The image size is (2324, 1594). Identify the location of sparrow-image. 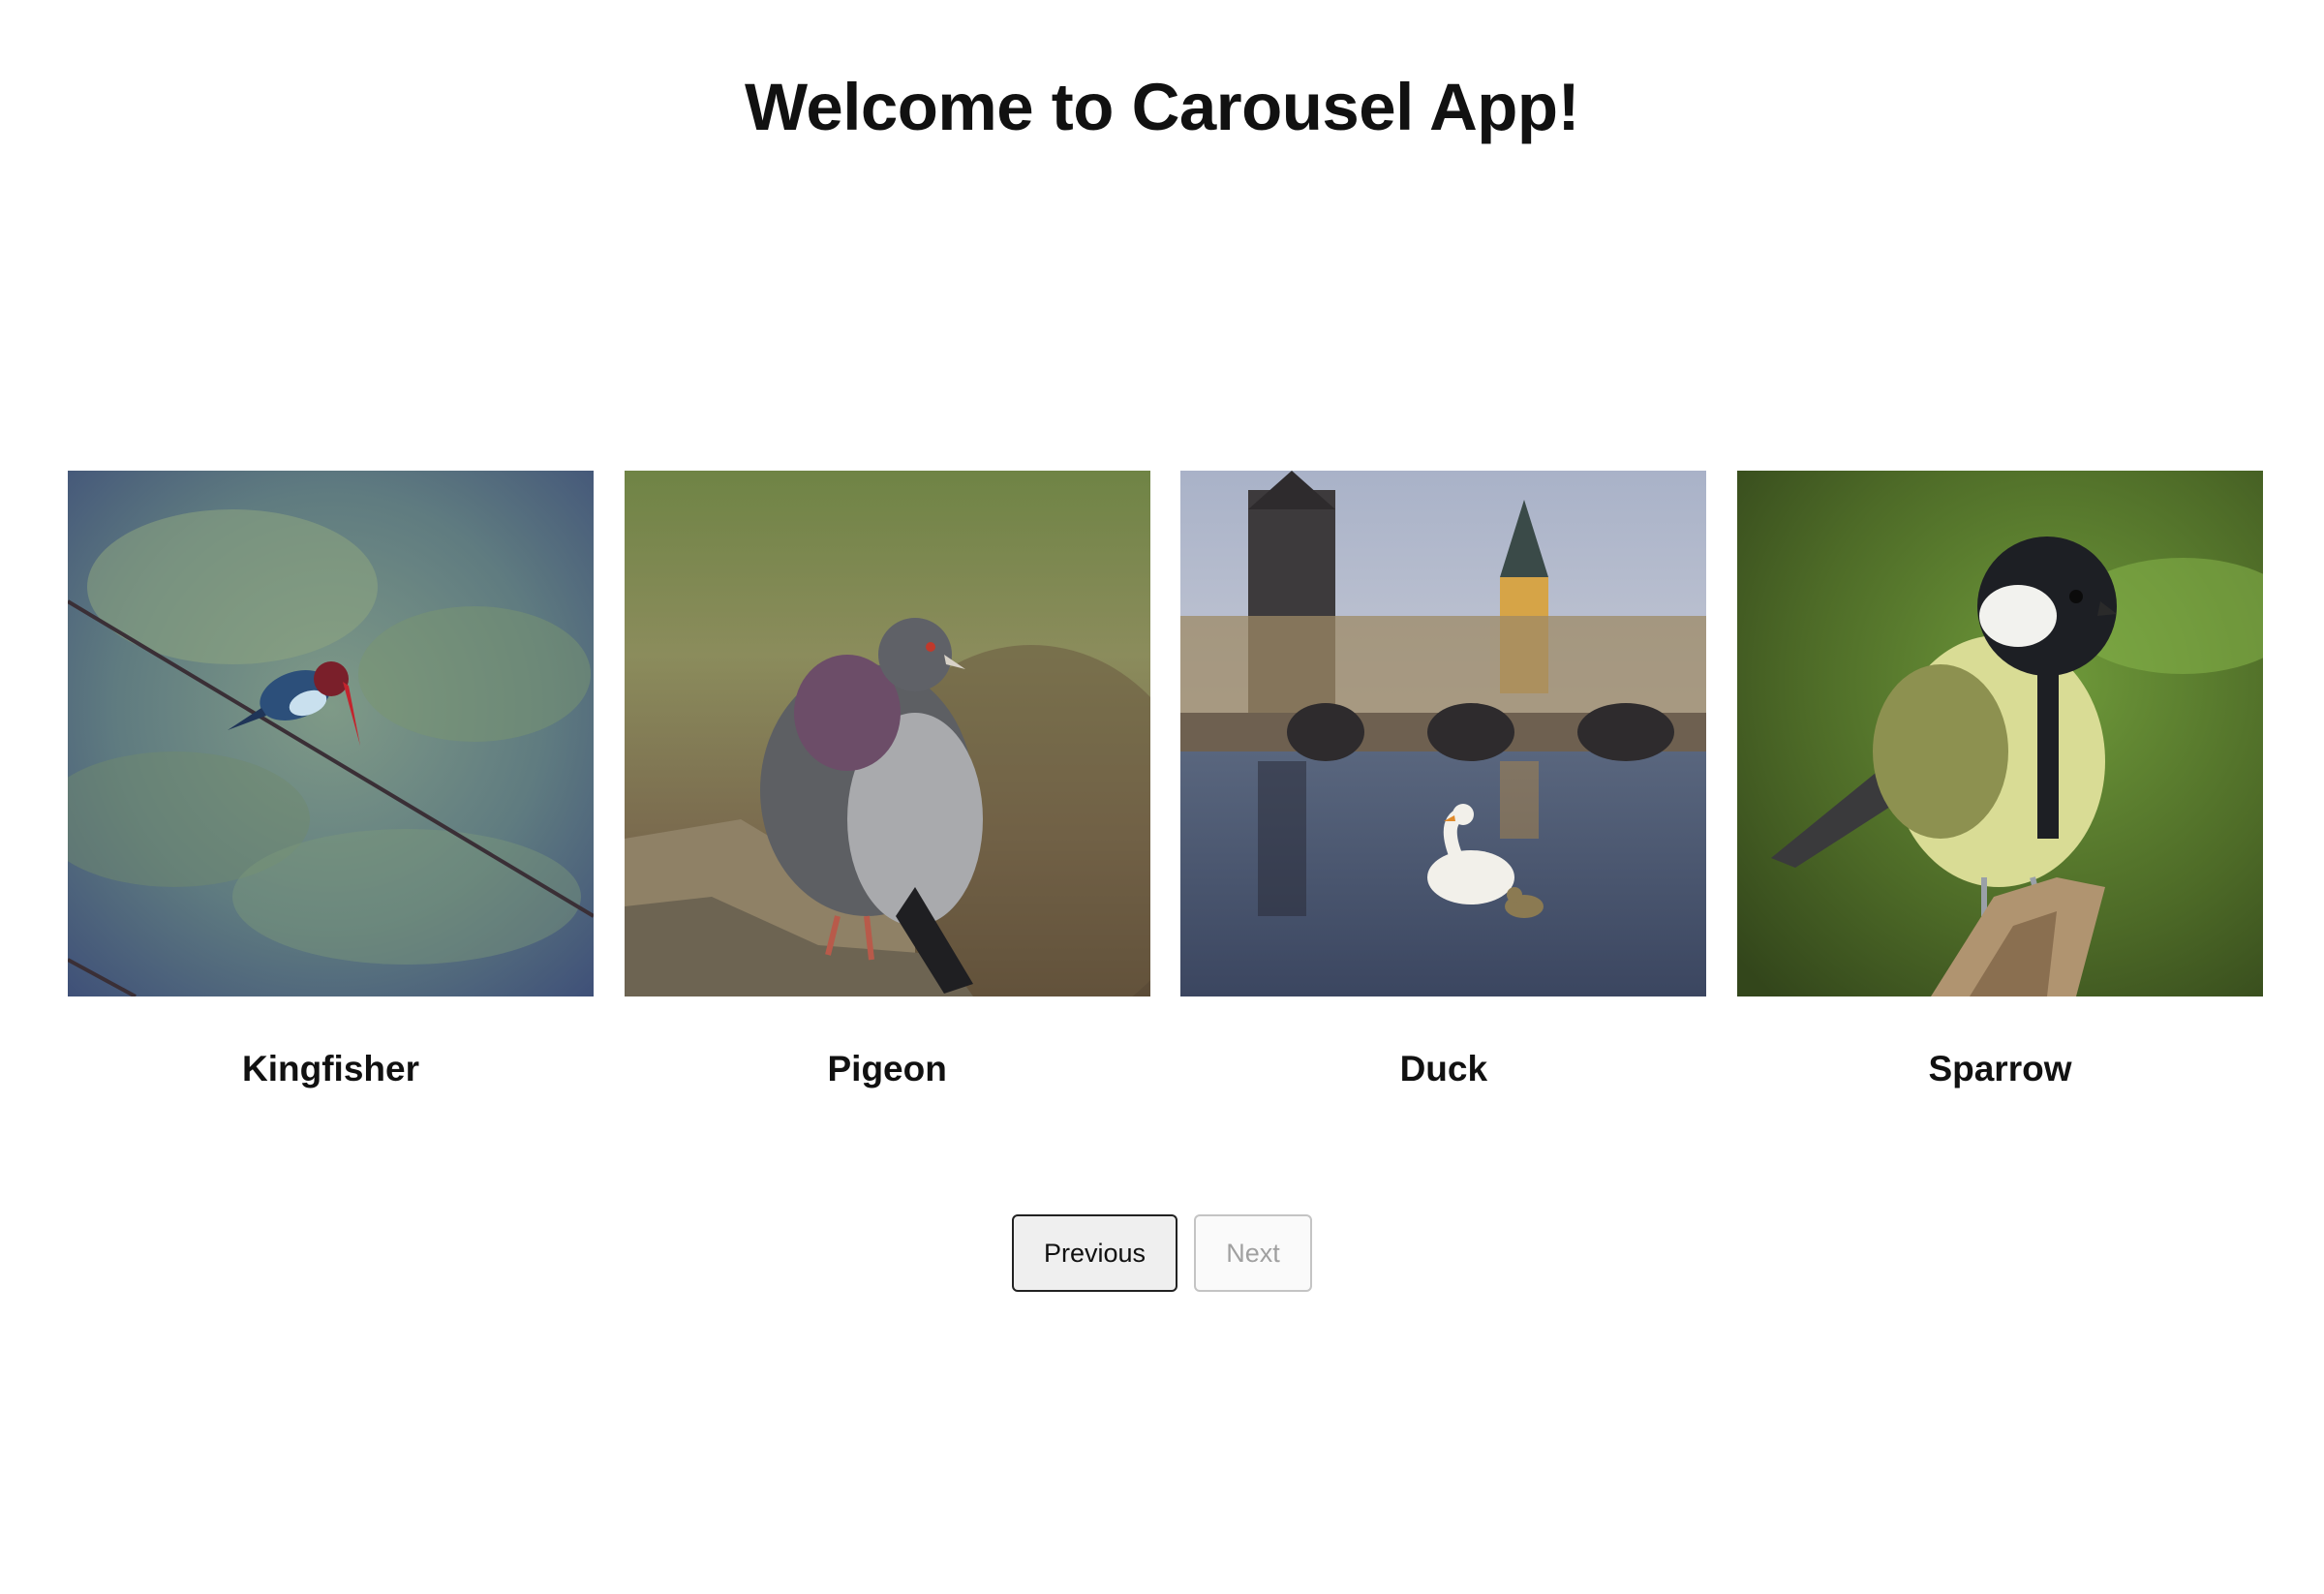
(2000, 733).